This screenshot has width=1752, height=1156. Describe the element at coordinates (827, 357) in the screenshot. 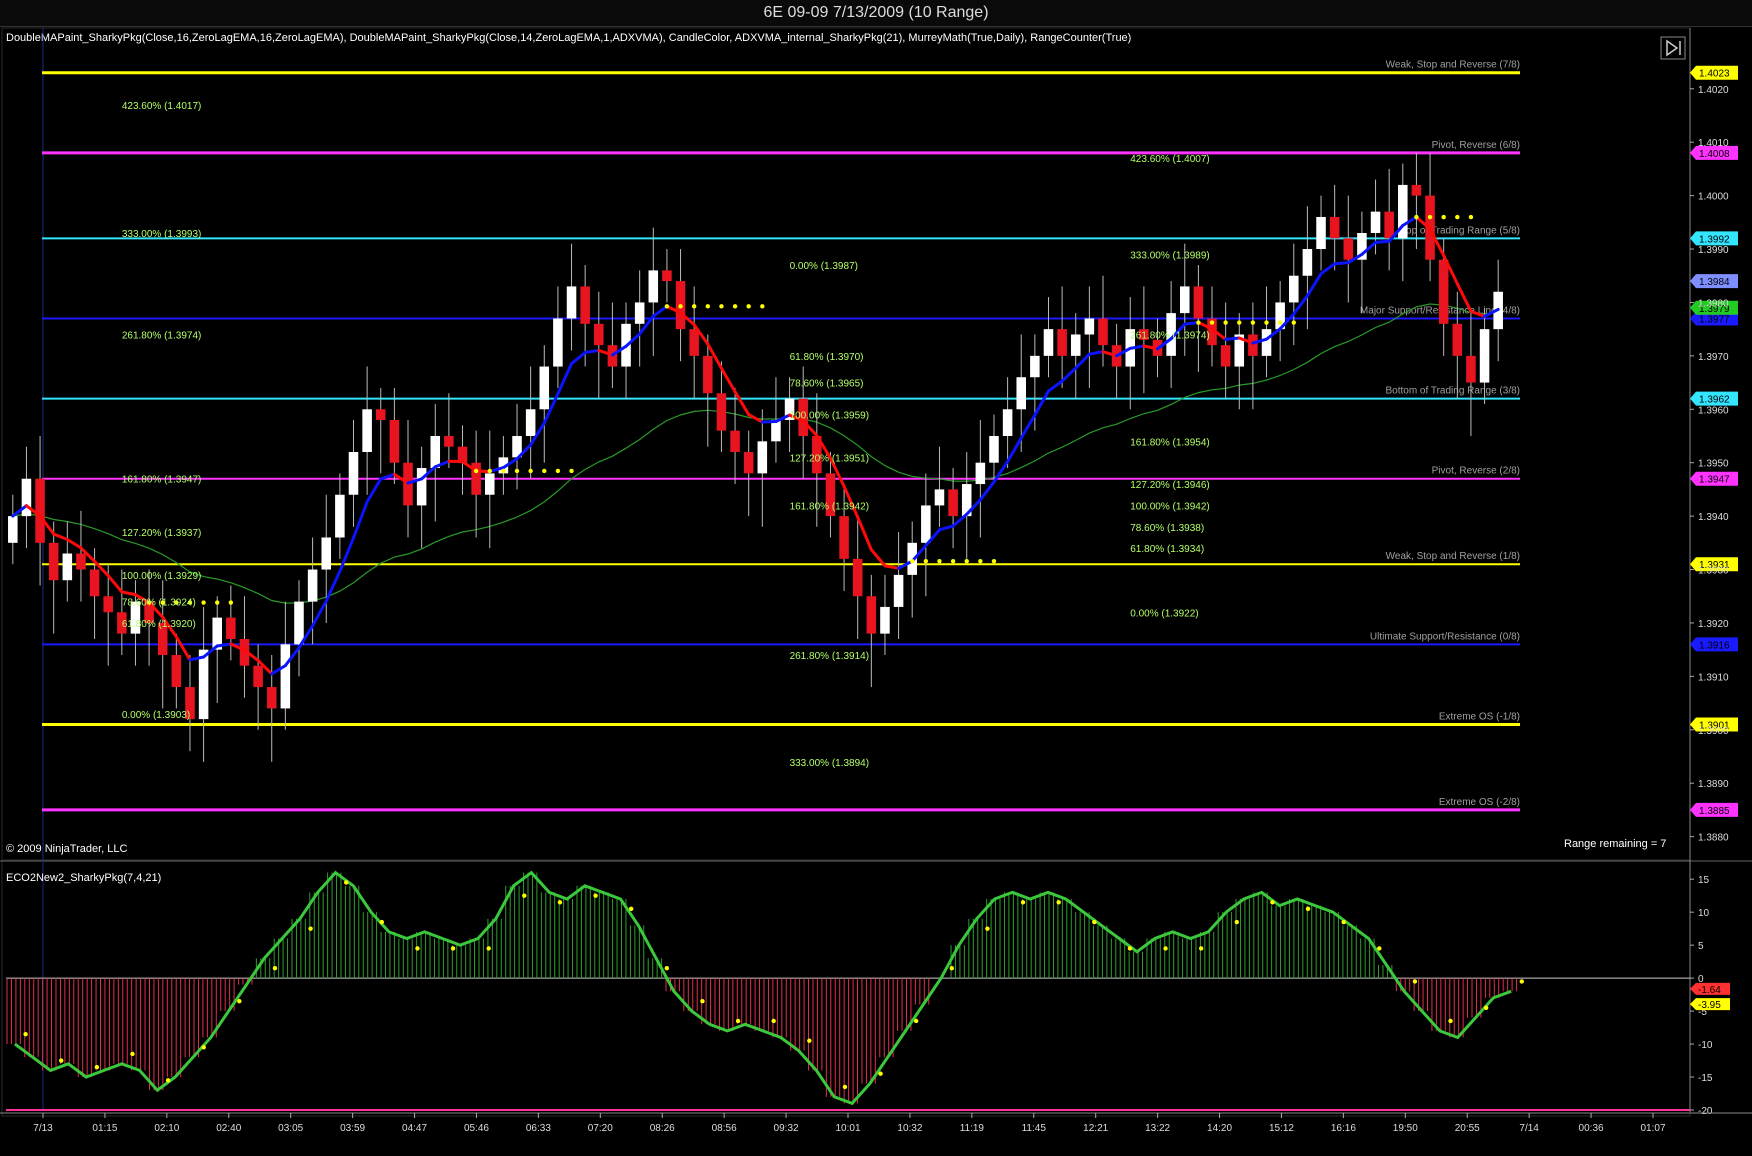

I see `fib-label: 61.80% (1.3970)` at that location.